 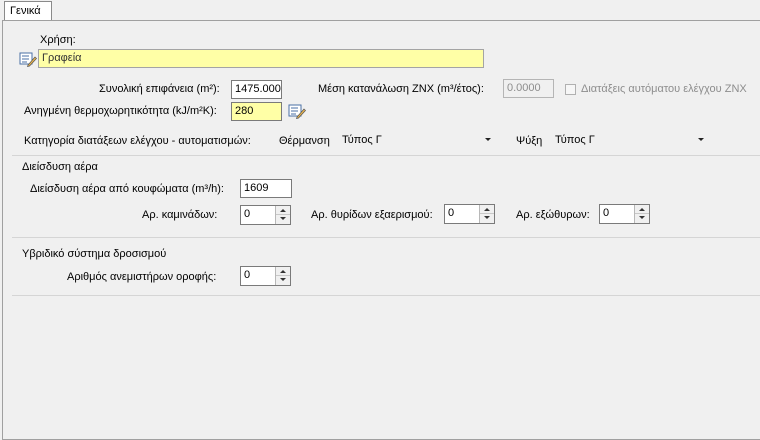 I want to click on usage-field: Γραφεία, so click(x=261, y=58).